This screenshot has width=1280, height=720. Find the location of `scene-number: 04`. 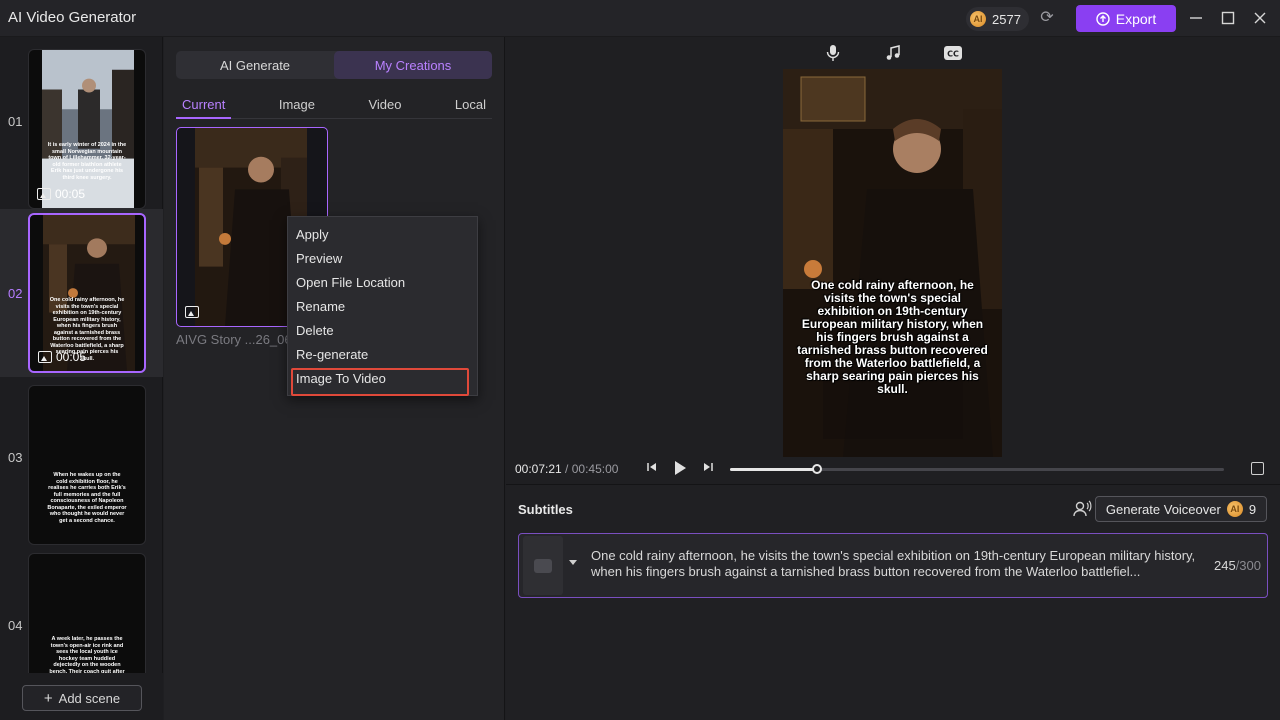

scene-number: 04 is located at coordinates (15, 625).